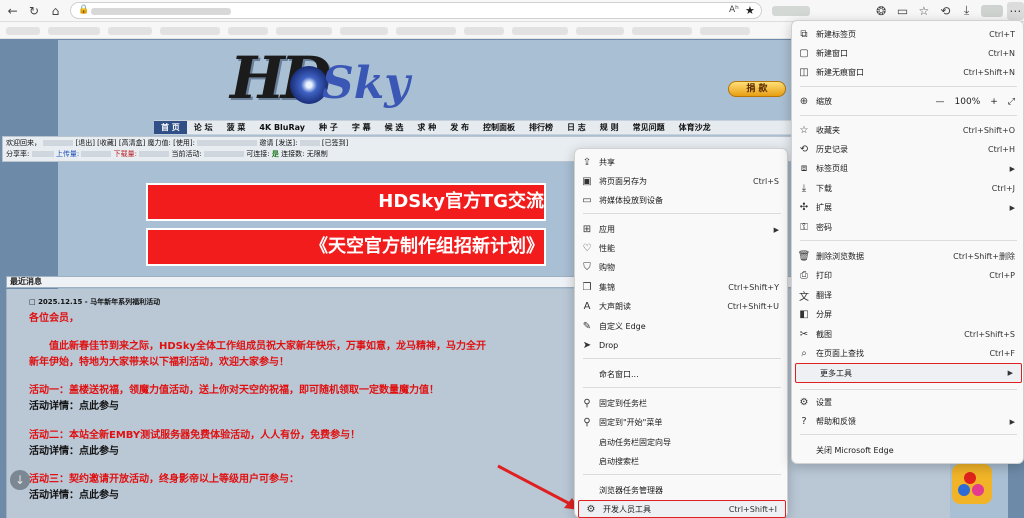 This screenshot has height=518, width=1024. What do you see at coordinates (907, 334) in the screenshot?
I see `menu-item-screenshot: ✂ 截图 Ctrl+Shift+S` at bounding box center [907, 334].